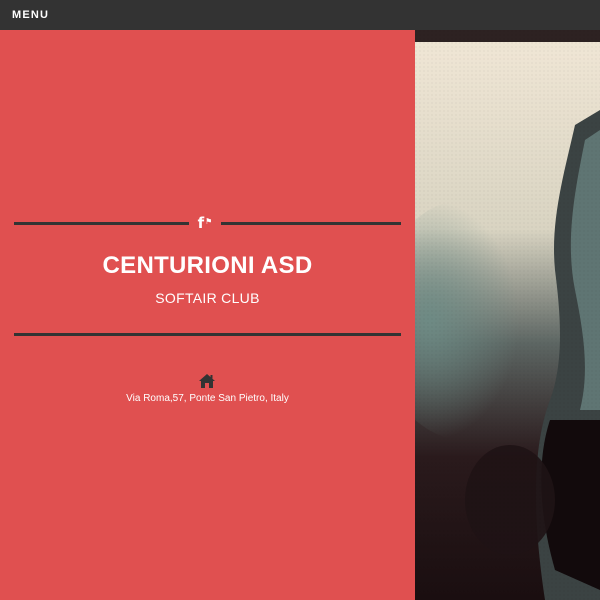 This screenshot has width=600, height=600. Describe the element at coordinates (207, 398) in the screenshot. I see `club-address: Via Roma,57, Ponte San Pietro, Italy` at that location.